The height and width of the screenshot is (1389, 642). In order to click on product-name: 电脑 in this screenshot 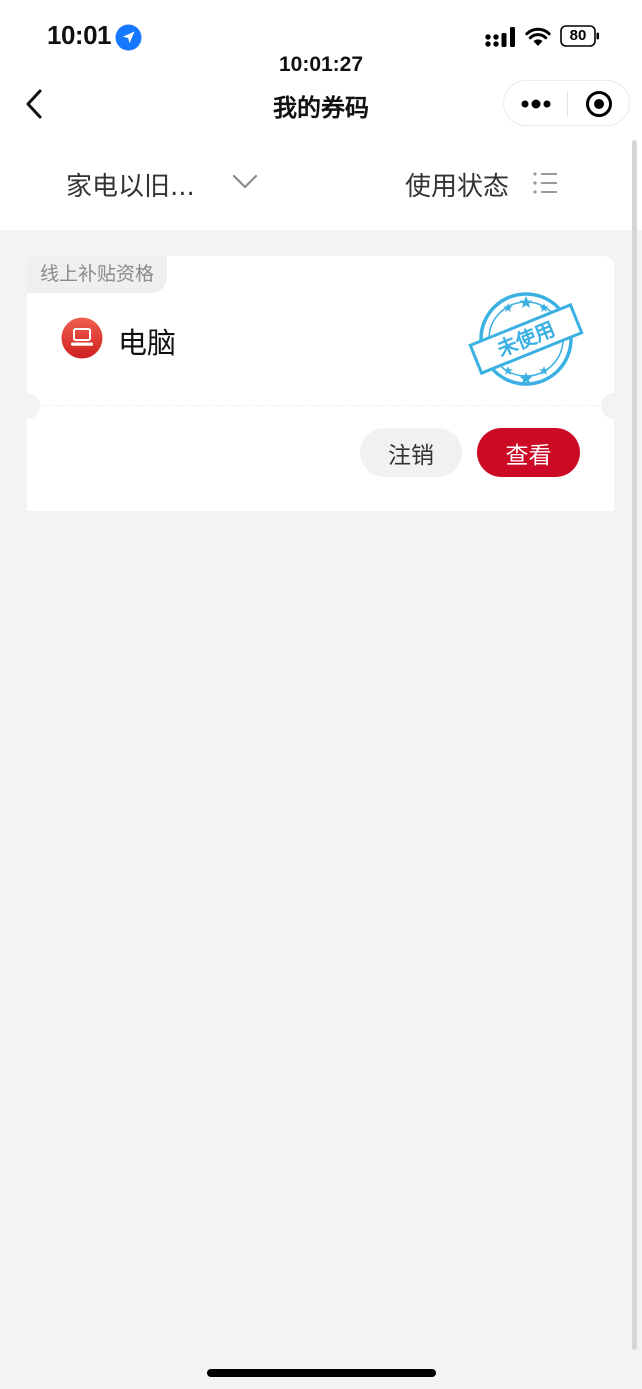, I will do `click(147, 343)`.